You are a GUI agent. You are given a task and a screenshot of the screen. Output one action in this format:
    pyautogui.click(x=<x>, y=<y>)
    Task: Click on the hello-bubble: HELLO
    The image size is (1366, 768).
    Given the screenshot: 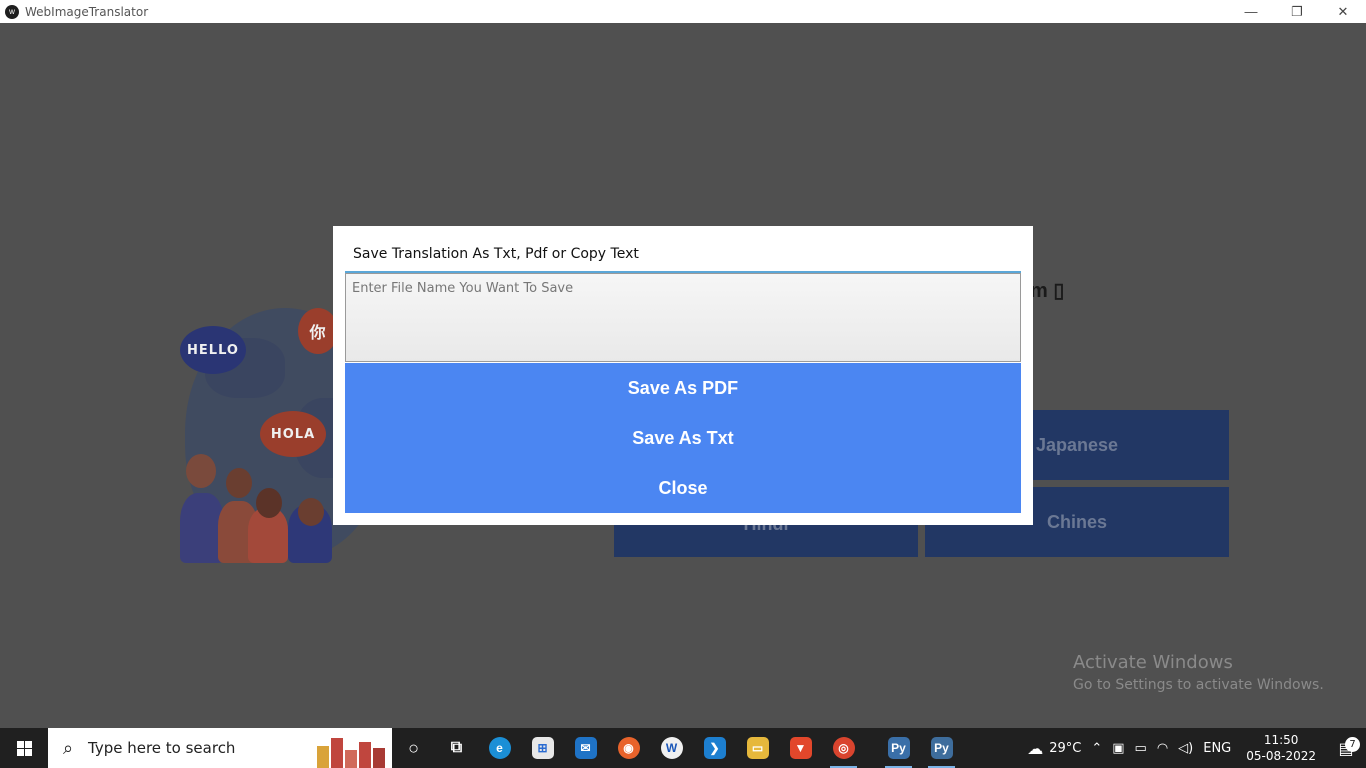 What is the action you would take?
    pyautogui.click(x=213, y=350)
    